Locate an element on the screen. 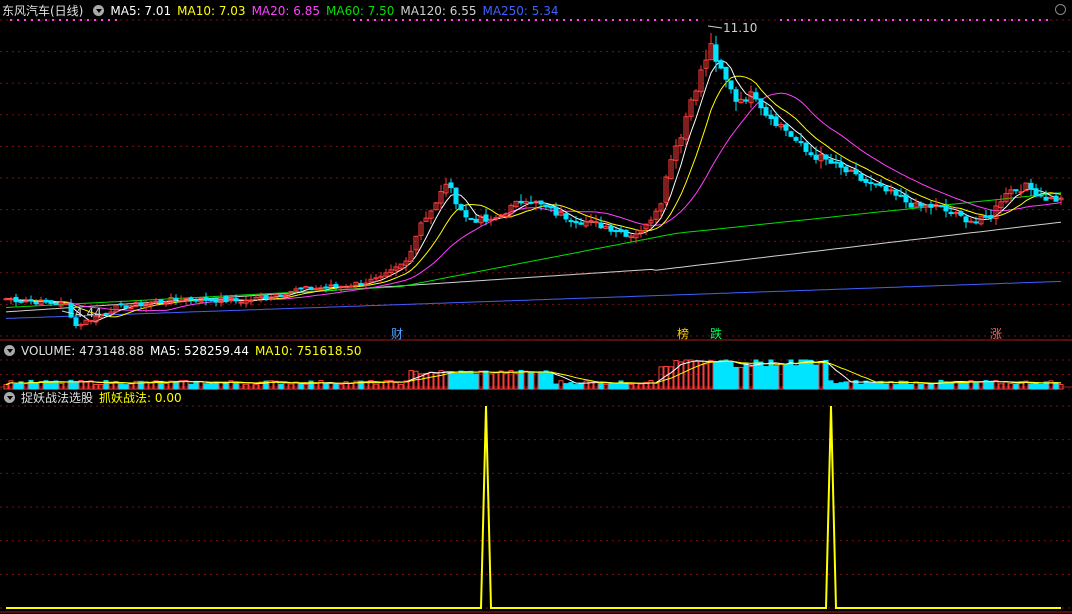 The image size is (1072, 614). ma-legend-item: MA60: 7.50 is located at coordinates (360, 11).